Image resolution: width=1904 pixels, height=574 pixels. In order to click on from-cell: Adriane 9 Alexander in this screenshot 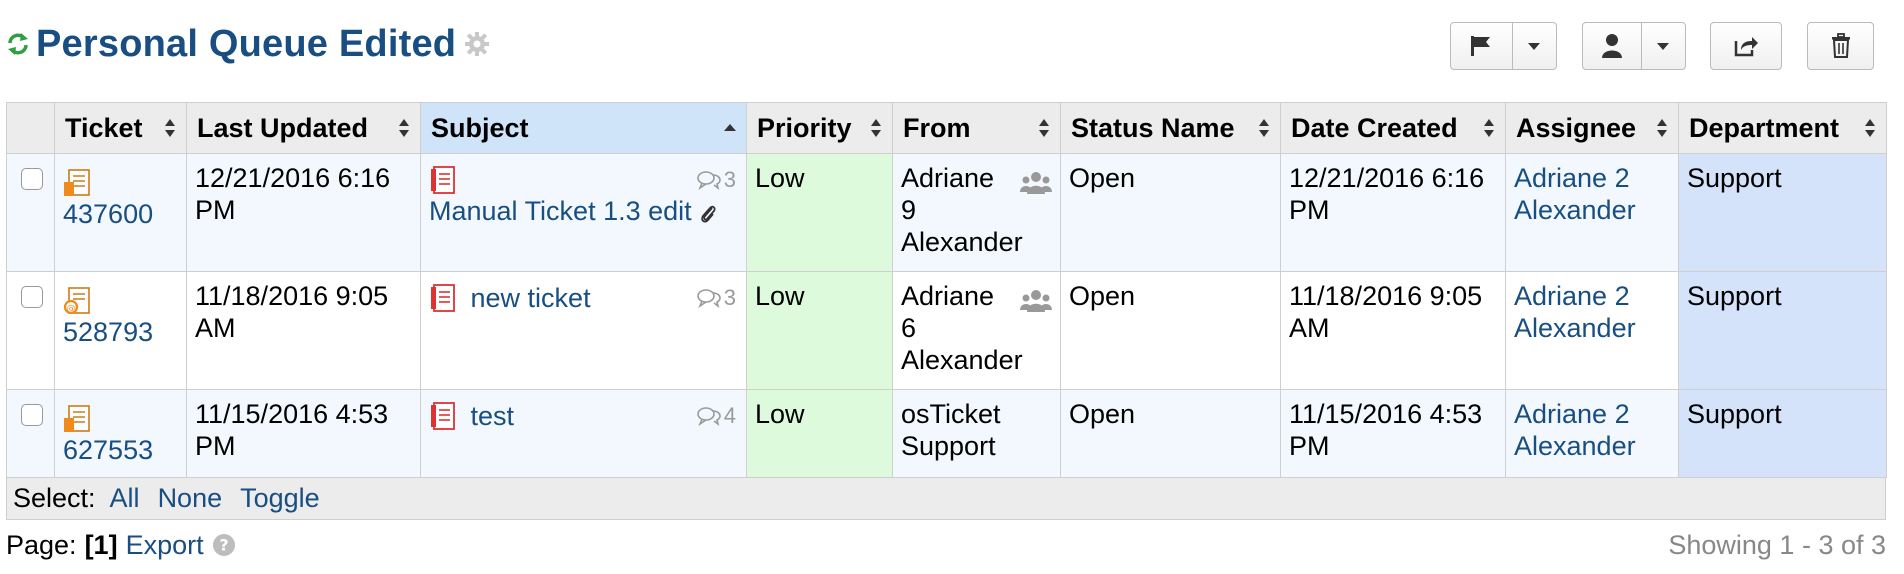, I will do `click(976, 212)`.